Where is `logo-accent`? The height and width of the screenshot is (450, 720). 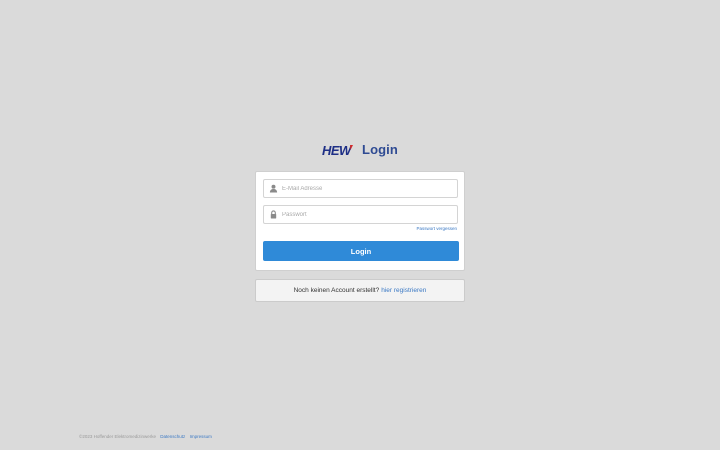
logo-accent is located at coordinates (352, 147).